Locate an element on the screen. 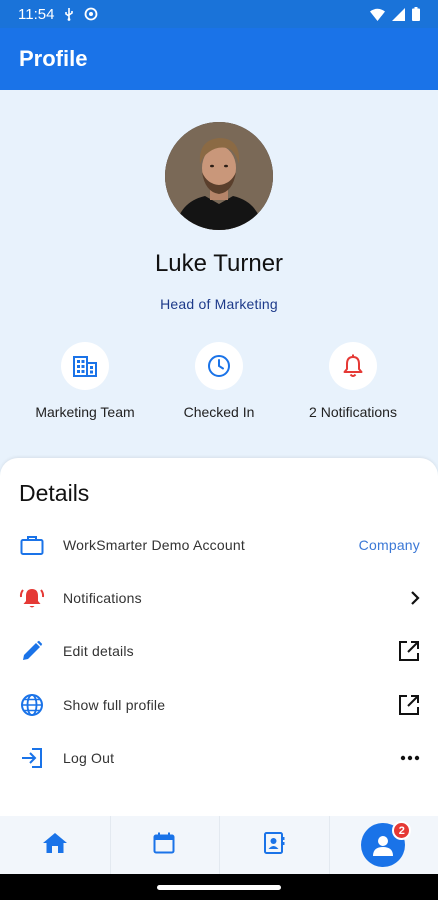 Image resolution: width=438 pixels, height=900 pixels. battery-icon is located at coordinates (416, 14).